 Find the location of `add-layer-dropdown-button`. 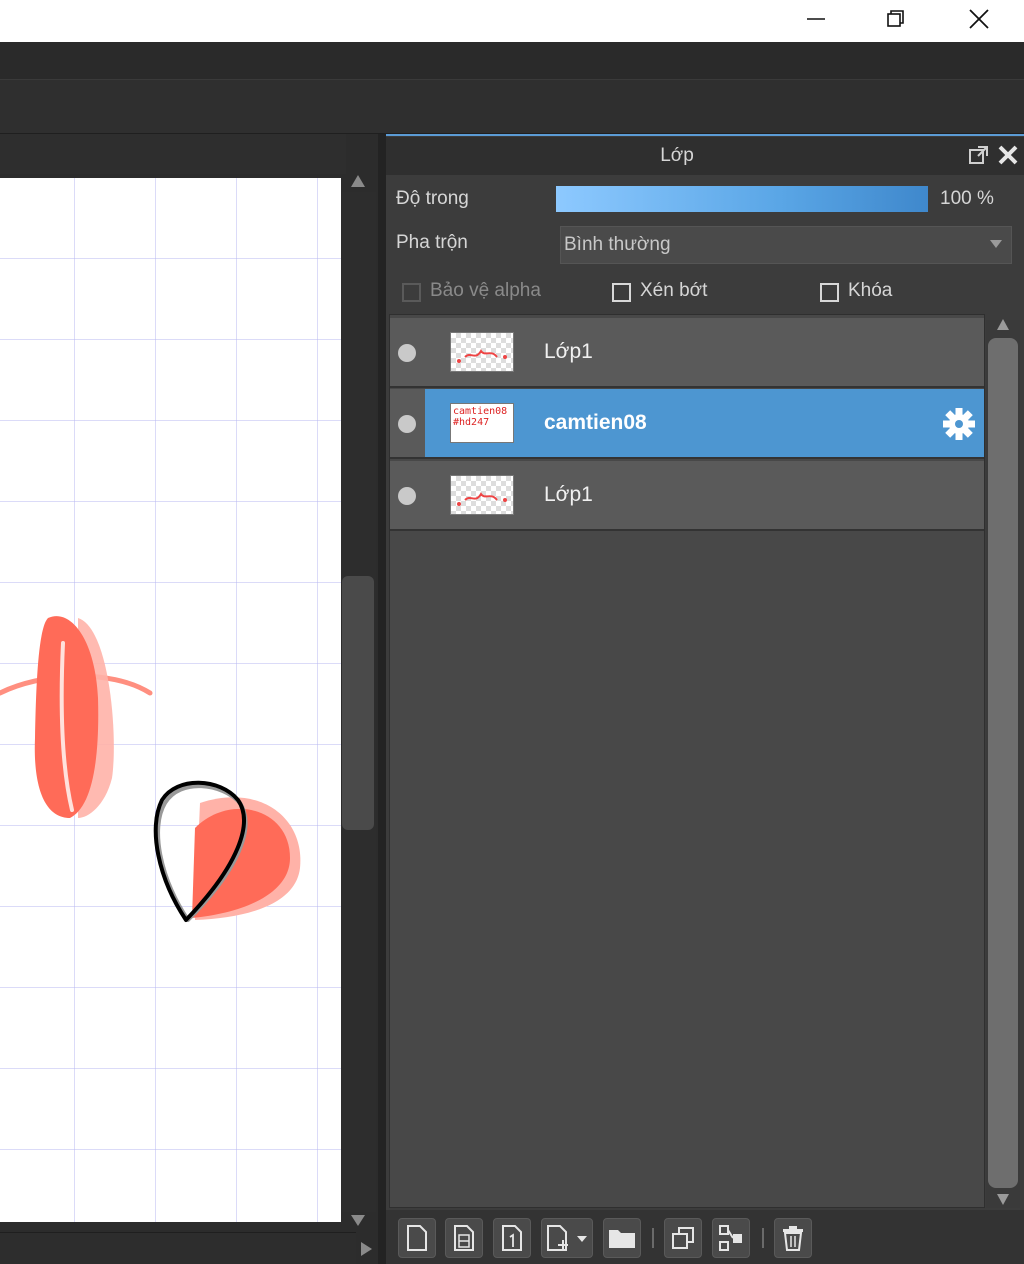

add-layer-dropdown-button is located at coordinates (567, 1238).